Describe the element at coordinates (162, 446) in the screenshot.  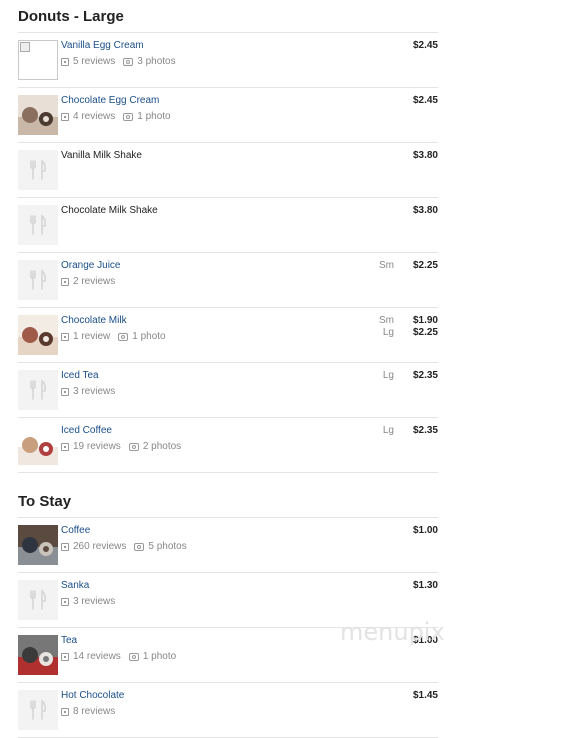
I see `photo-count: 2 photos` at that location.